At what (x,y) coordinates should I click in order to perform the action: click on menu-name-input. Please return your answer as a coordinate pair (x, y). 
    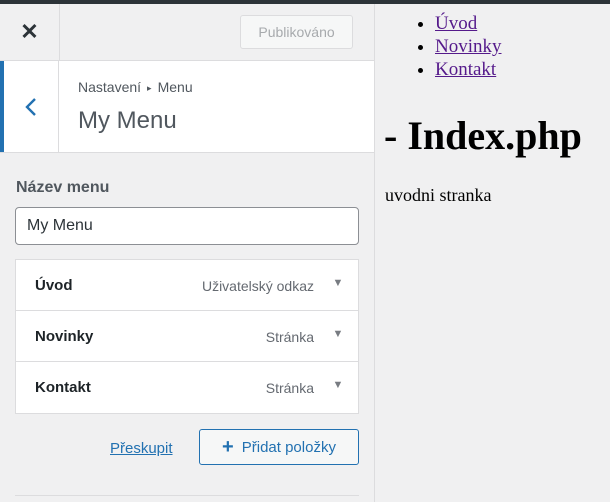
    Looking at the image, I should click on (187, 226).